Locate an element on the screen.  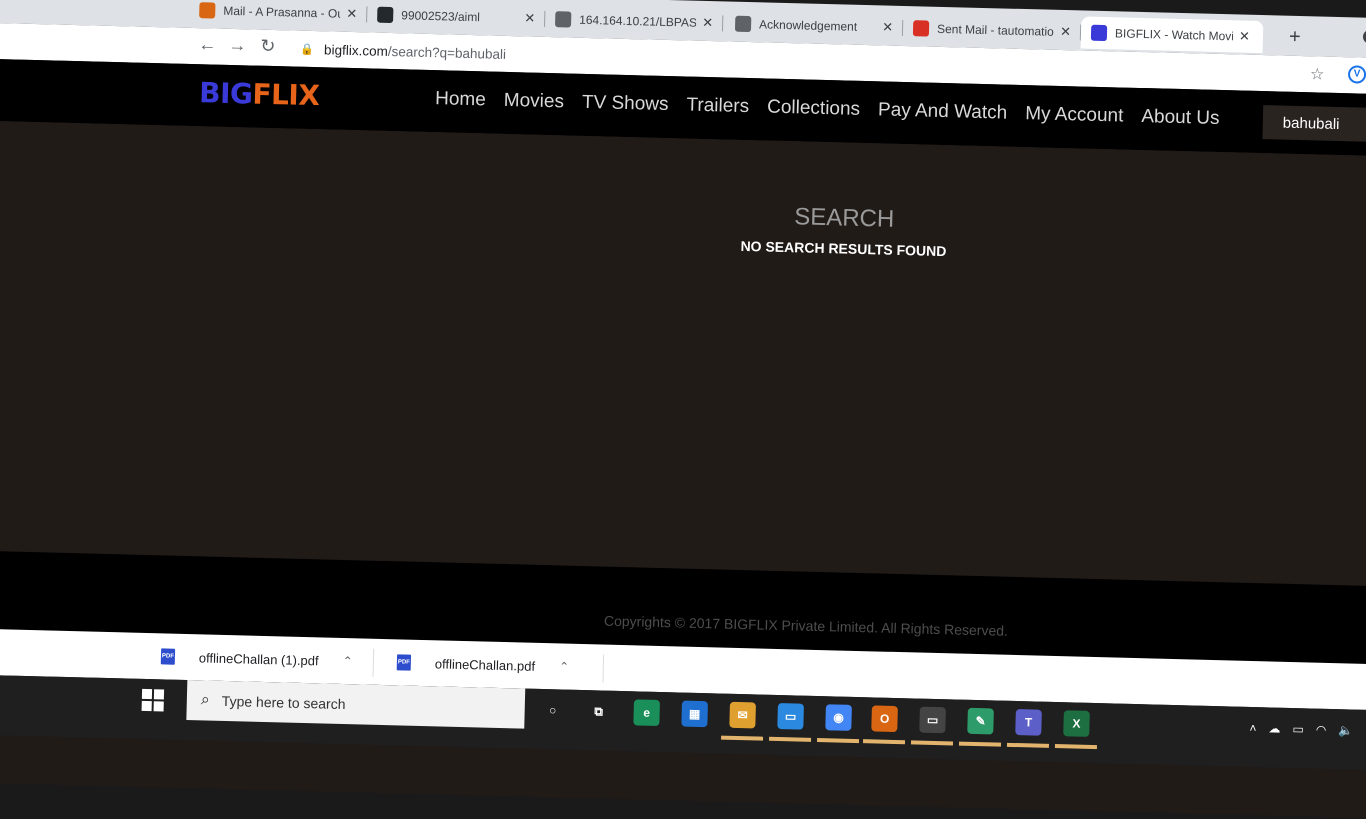
windows-start-icon is located at coordinates (153, 700).